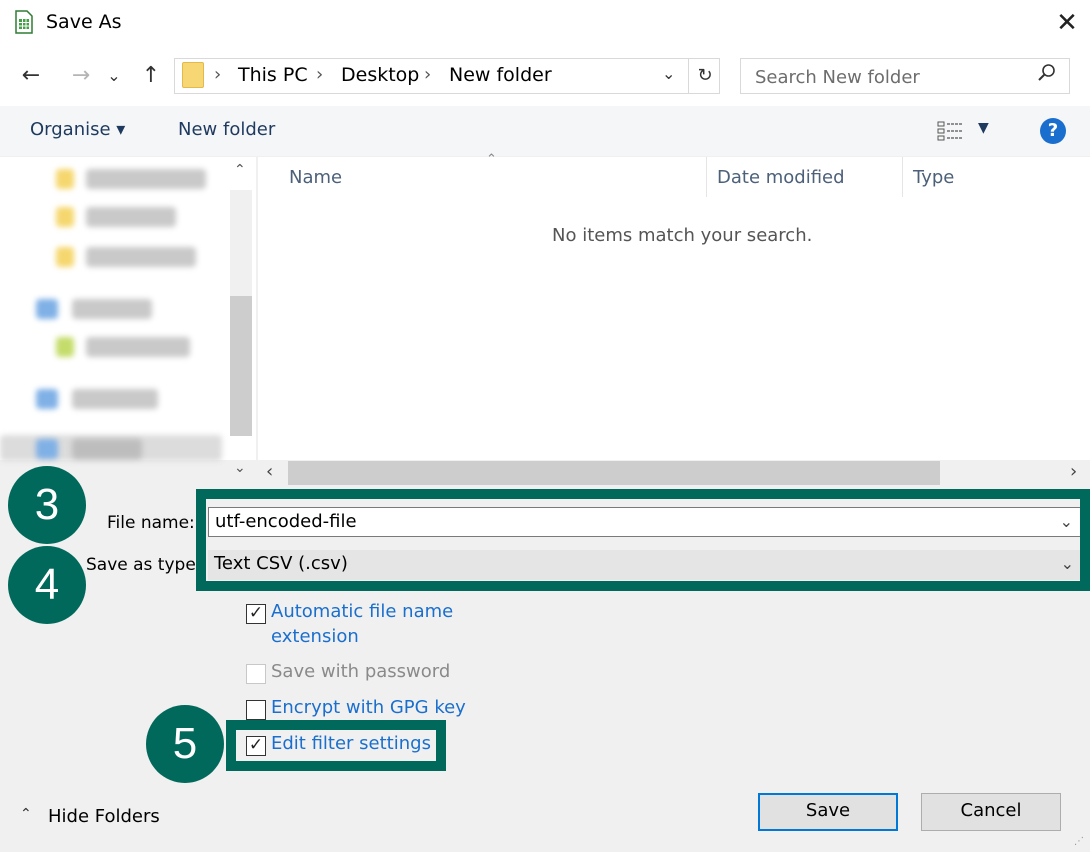 This screenshot has height=852, width=1090. I want to click on recent-locations-chevron-icon: ⌄, so click(114, 76).